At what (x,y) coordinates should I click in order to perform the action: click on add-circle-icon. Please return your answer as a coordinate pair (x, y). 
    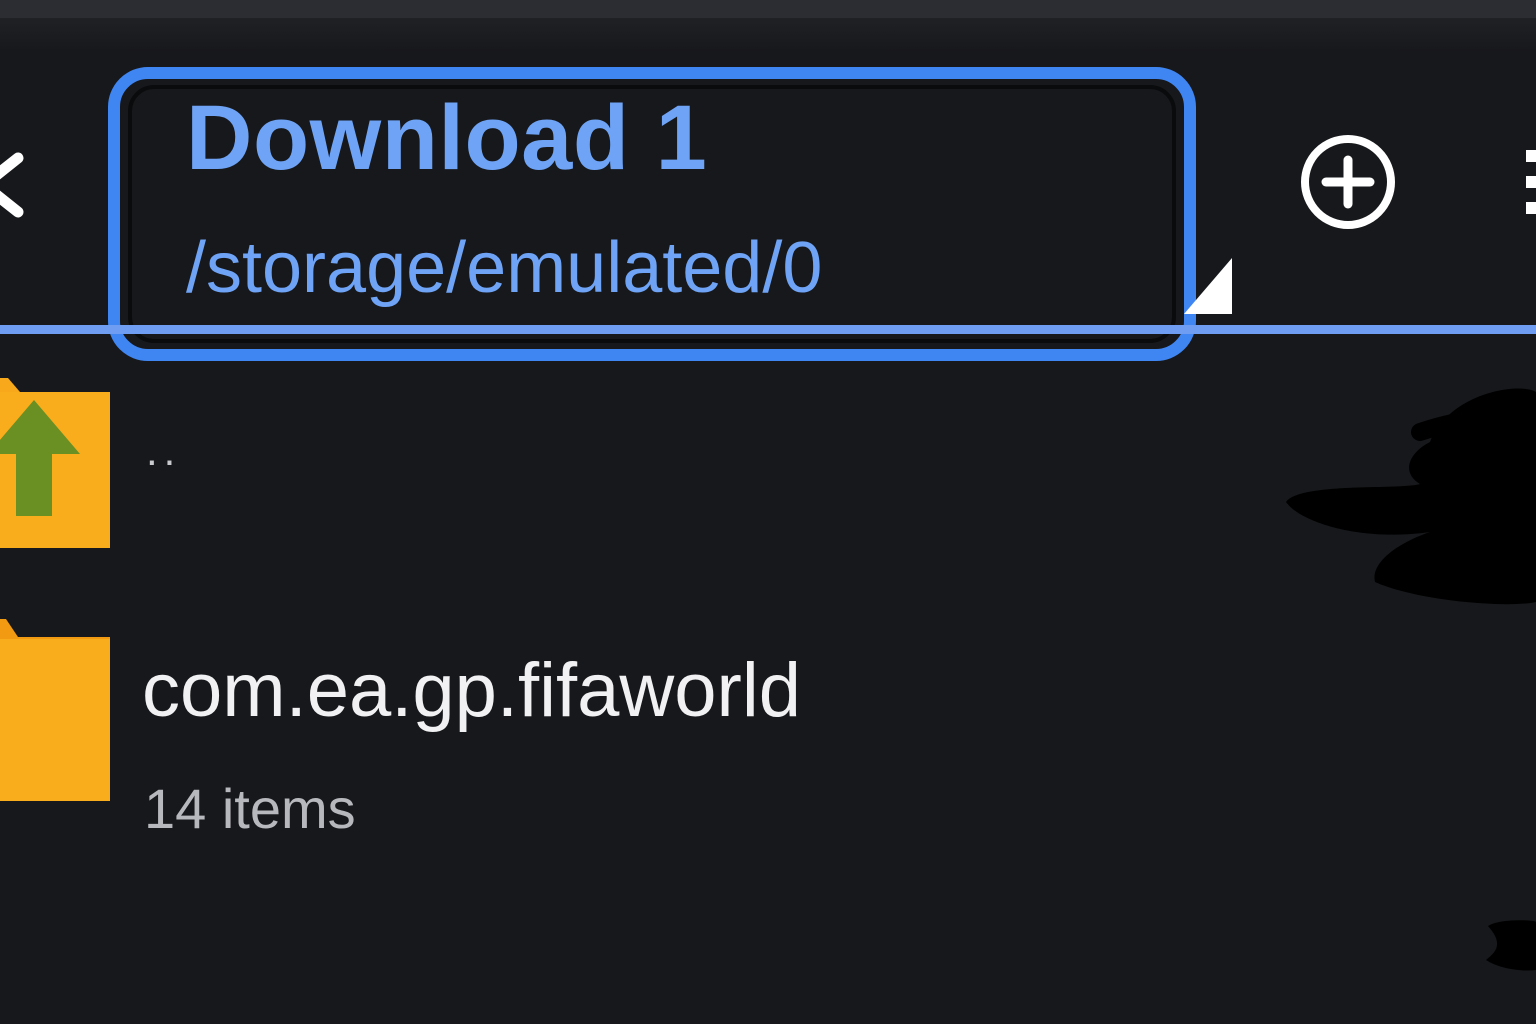
    Looking at the image, I should click on (1348, 182).